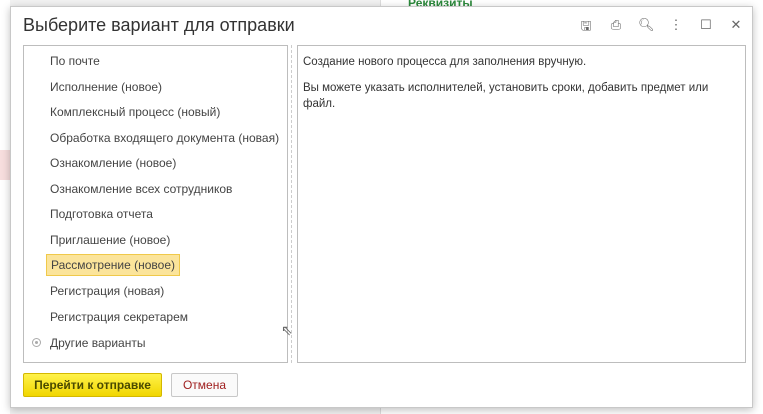 The width and height of the screenshot is (763, 414). What do you see at coordinates (616, 28) in the screenshot?
I see `print-icon: ⎙` at bounding box center [616, 28].